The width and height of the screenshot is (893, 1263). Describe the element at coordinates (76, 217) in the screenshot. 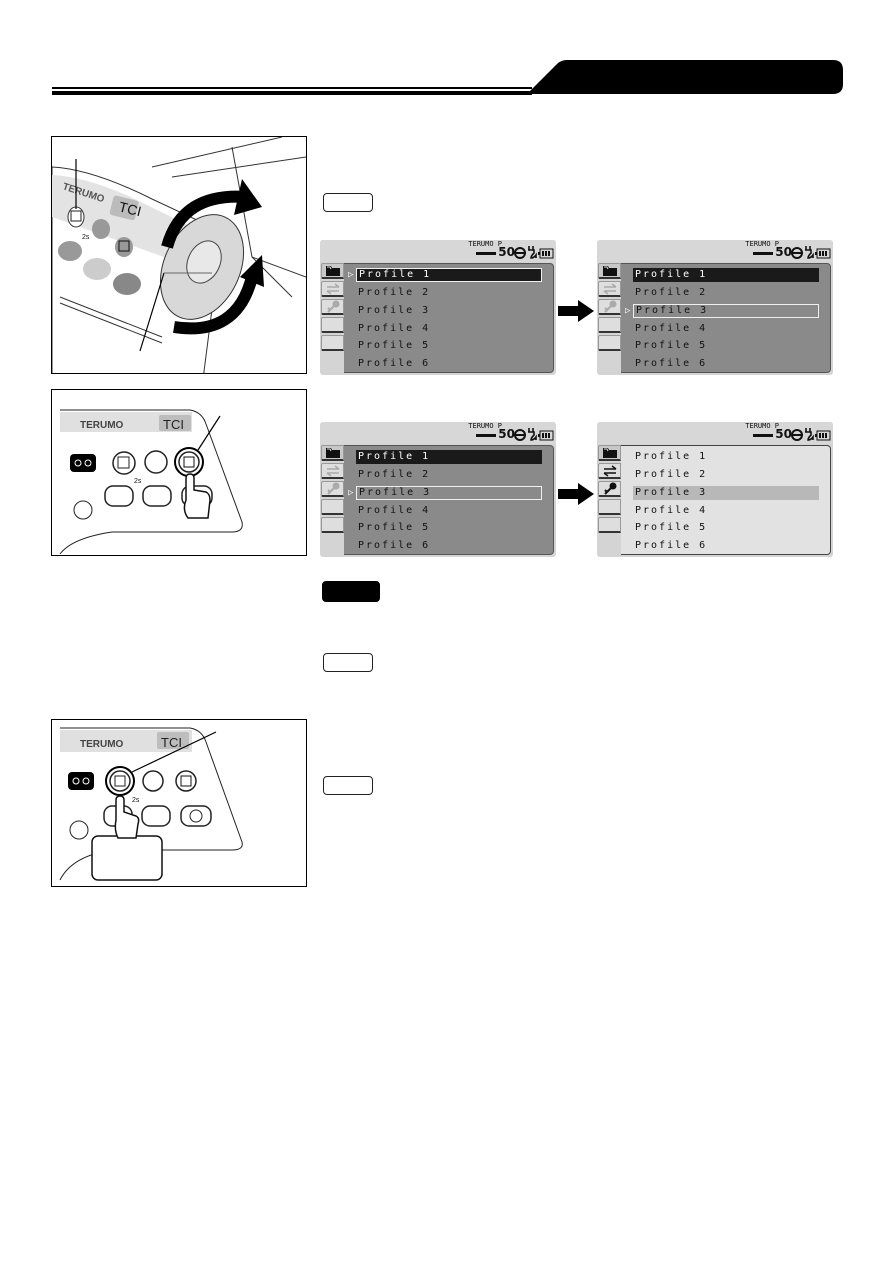

I see `menu-button-icon` at that location.